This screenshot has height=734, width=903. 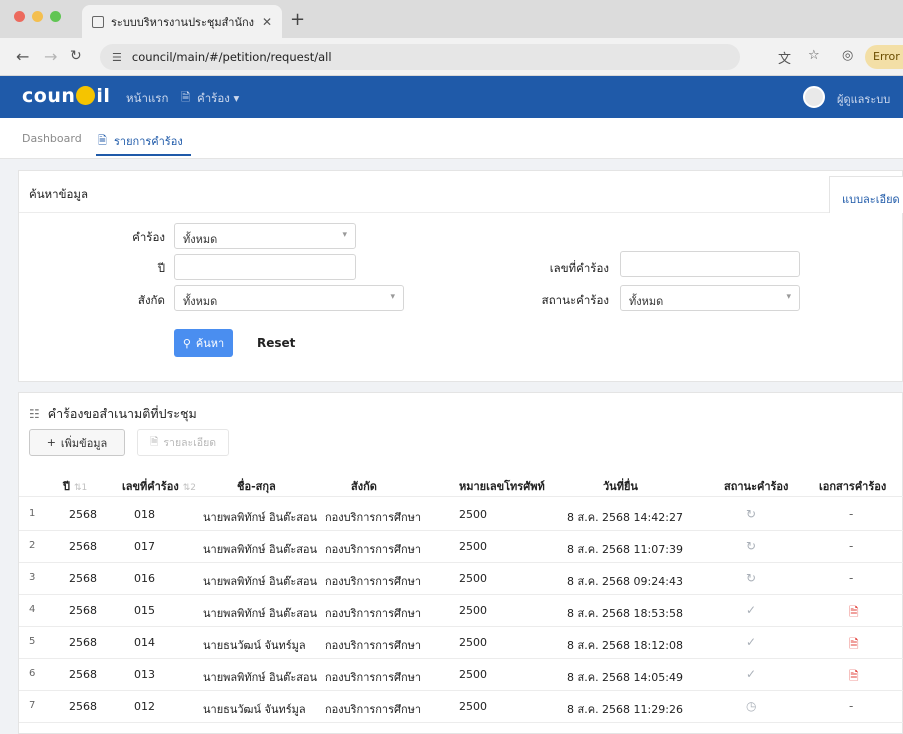 What do you see at coordinates (200, 239) in the screenshot?
I see `request-type-value: ทั้งหมด` at bounding box center [200, 239].